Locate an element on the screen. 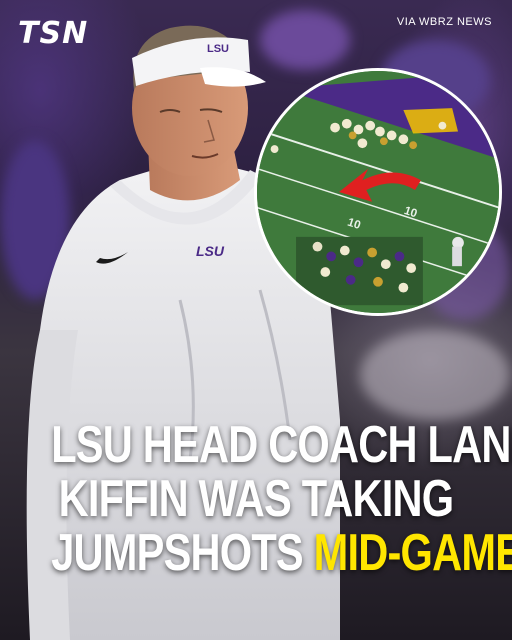  headline-line-3: JUMPSHOTS MID-GAME is located at coordinates (281, 553).